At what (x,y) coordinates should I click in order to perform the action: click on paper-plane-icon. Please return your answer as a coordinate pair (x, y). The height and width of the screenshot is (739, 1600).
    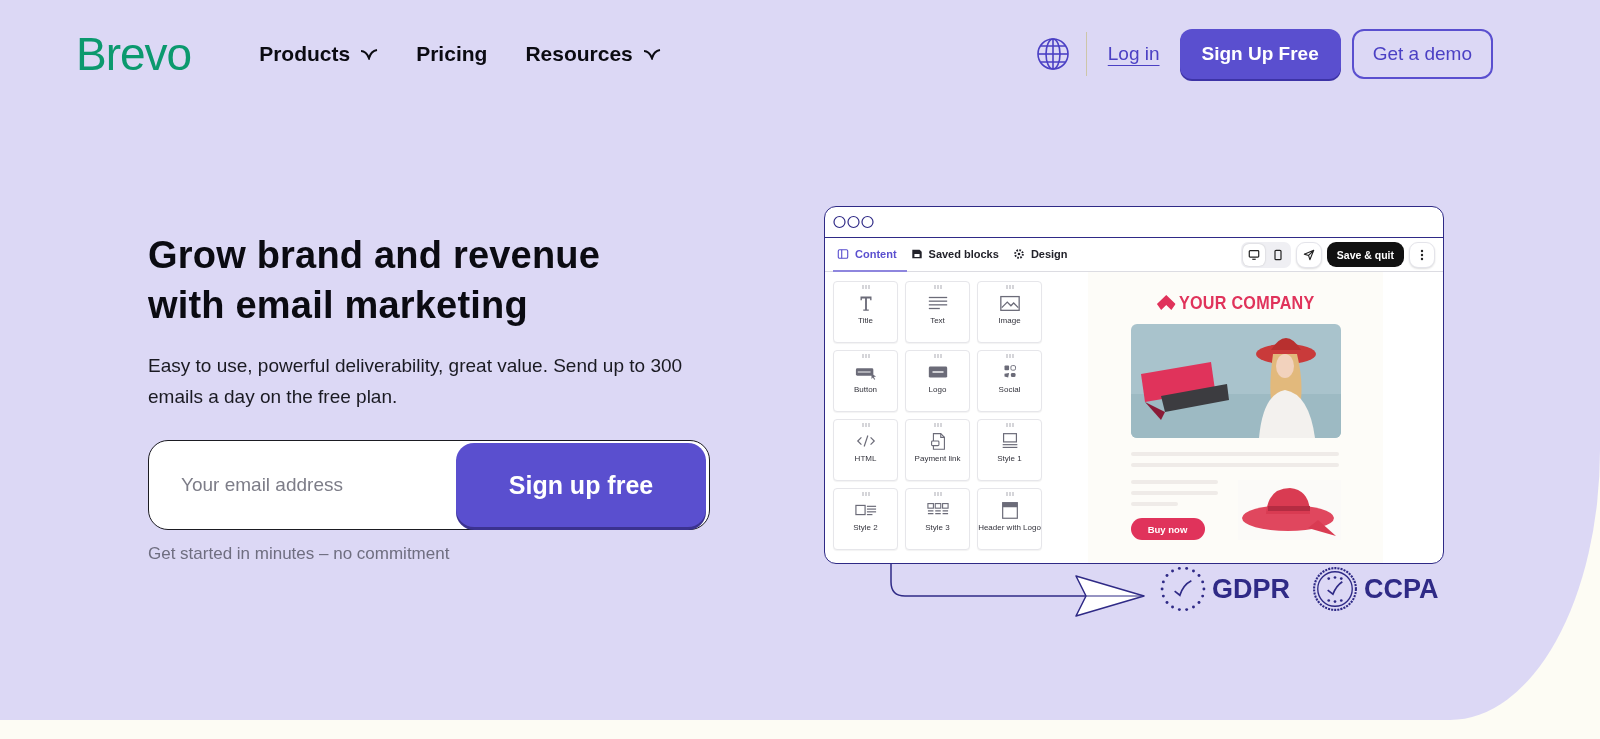
    Looking at the image, I should click on (1308, 254).